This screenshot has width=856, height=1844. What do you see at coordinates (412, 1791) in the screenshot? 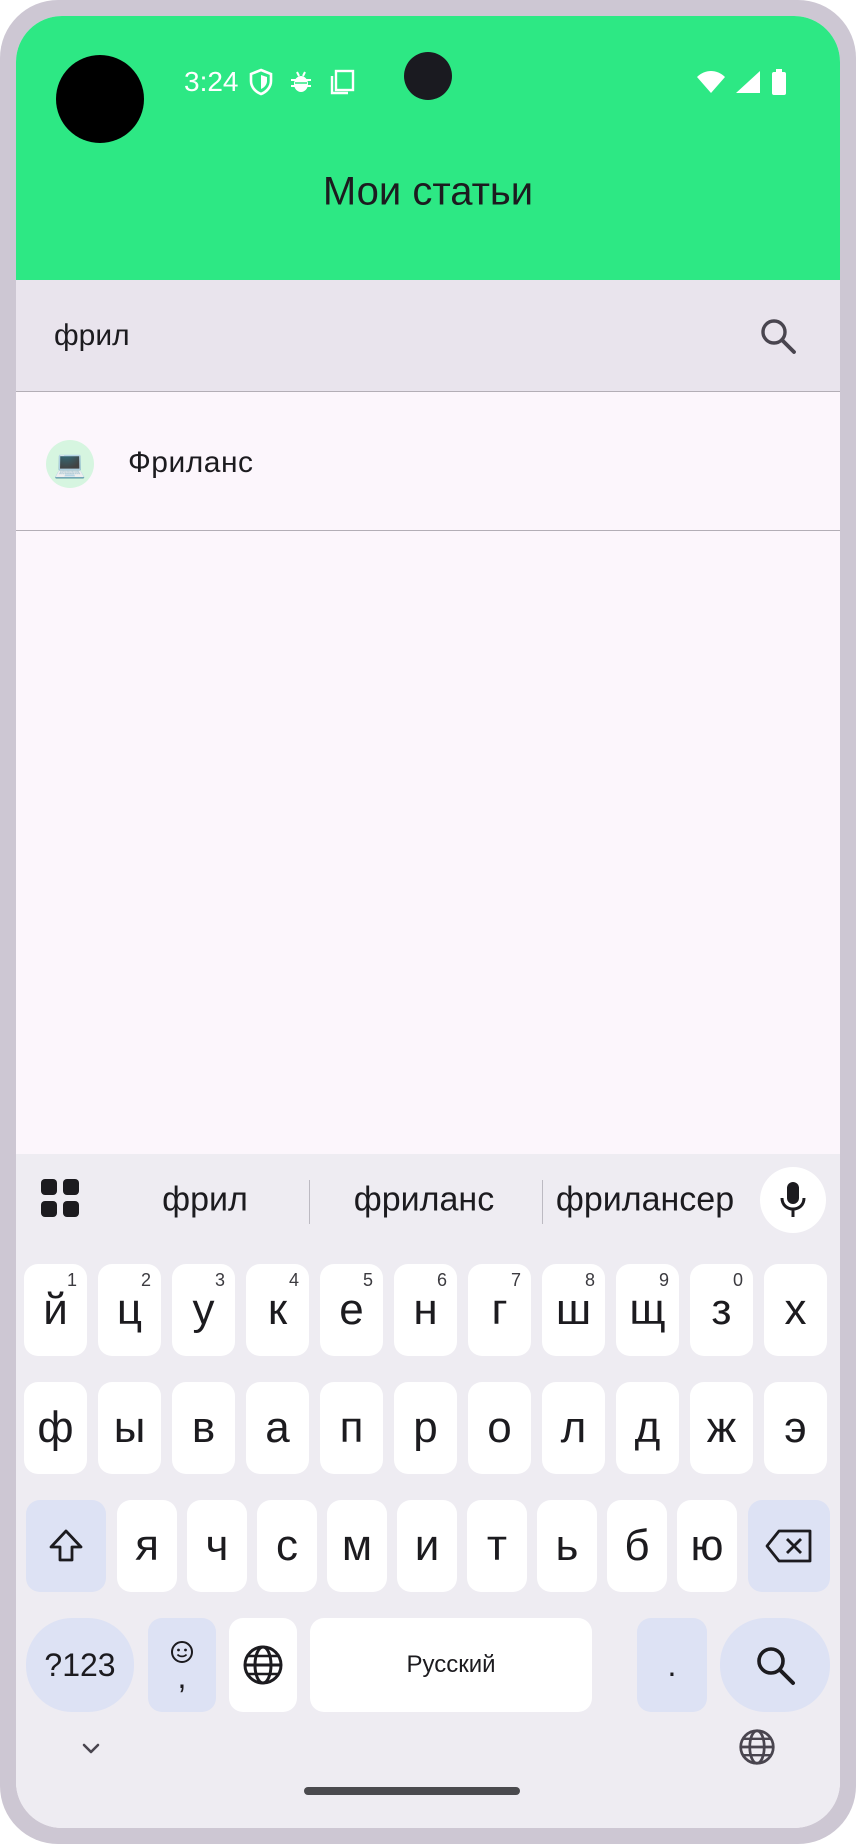
I see `gesture-nav-handle` at bounding box center [412, 1791].